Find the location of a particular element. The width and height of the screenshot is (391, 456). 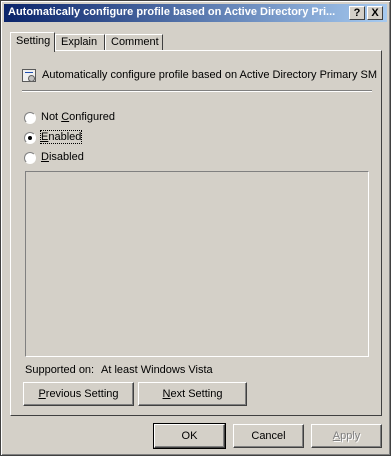

tab-comment: Comment is located at coordinates (134, 42).